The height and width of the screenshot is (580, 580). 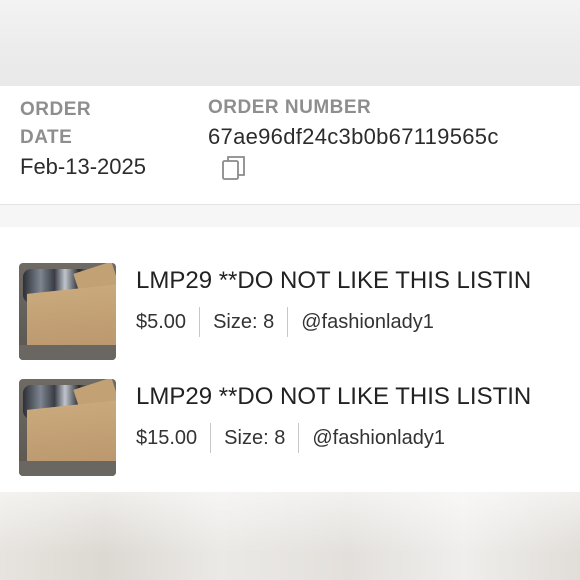 I want to click on order-date-label: ORDER DATE, so click(x=56, y=123).